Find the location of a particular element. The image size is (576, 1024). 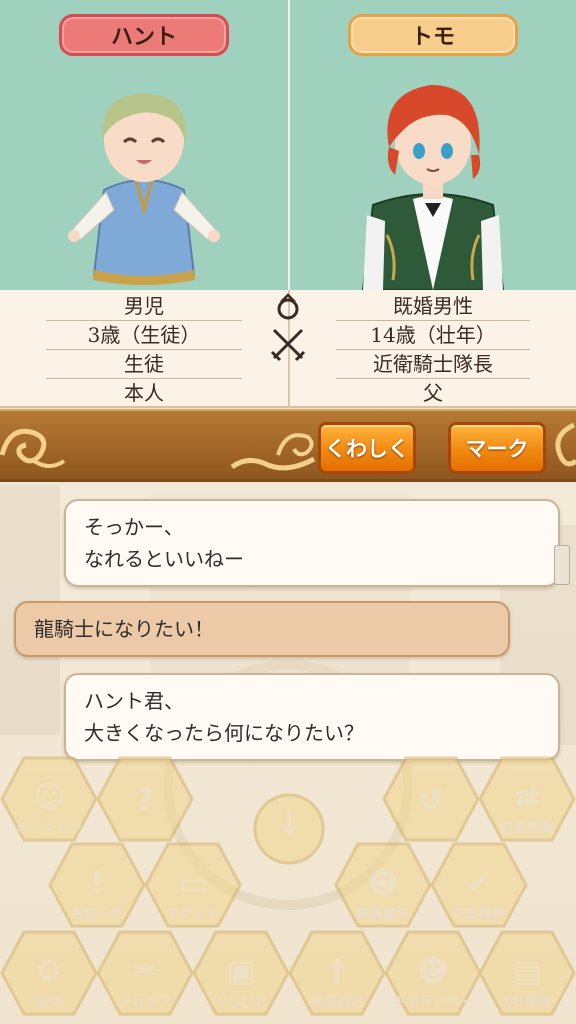

ticket-icon: ▭ is located at coordinates (193, 883).